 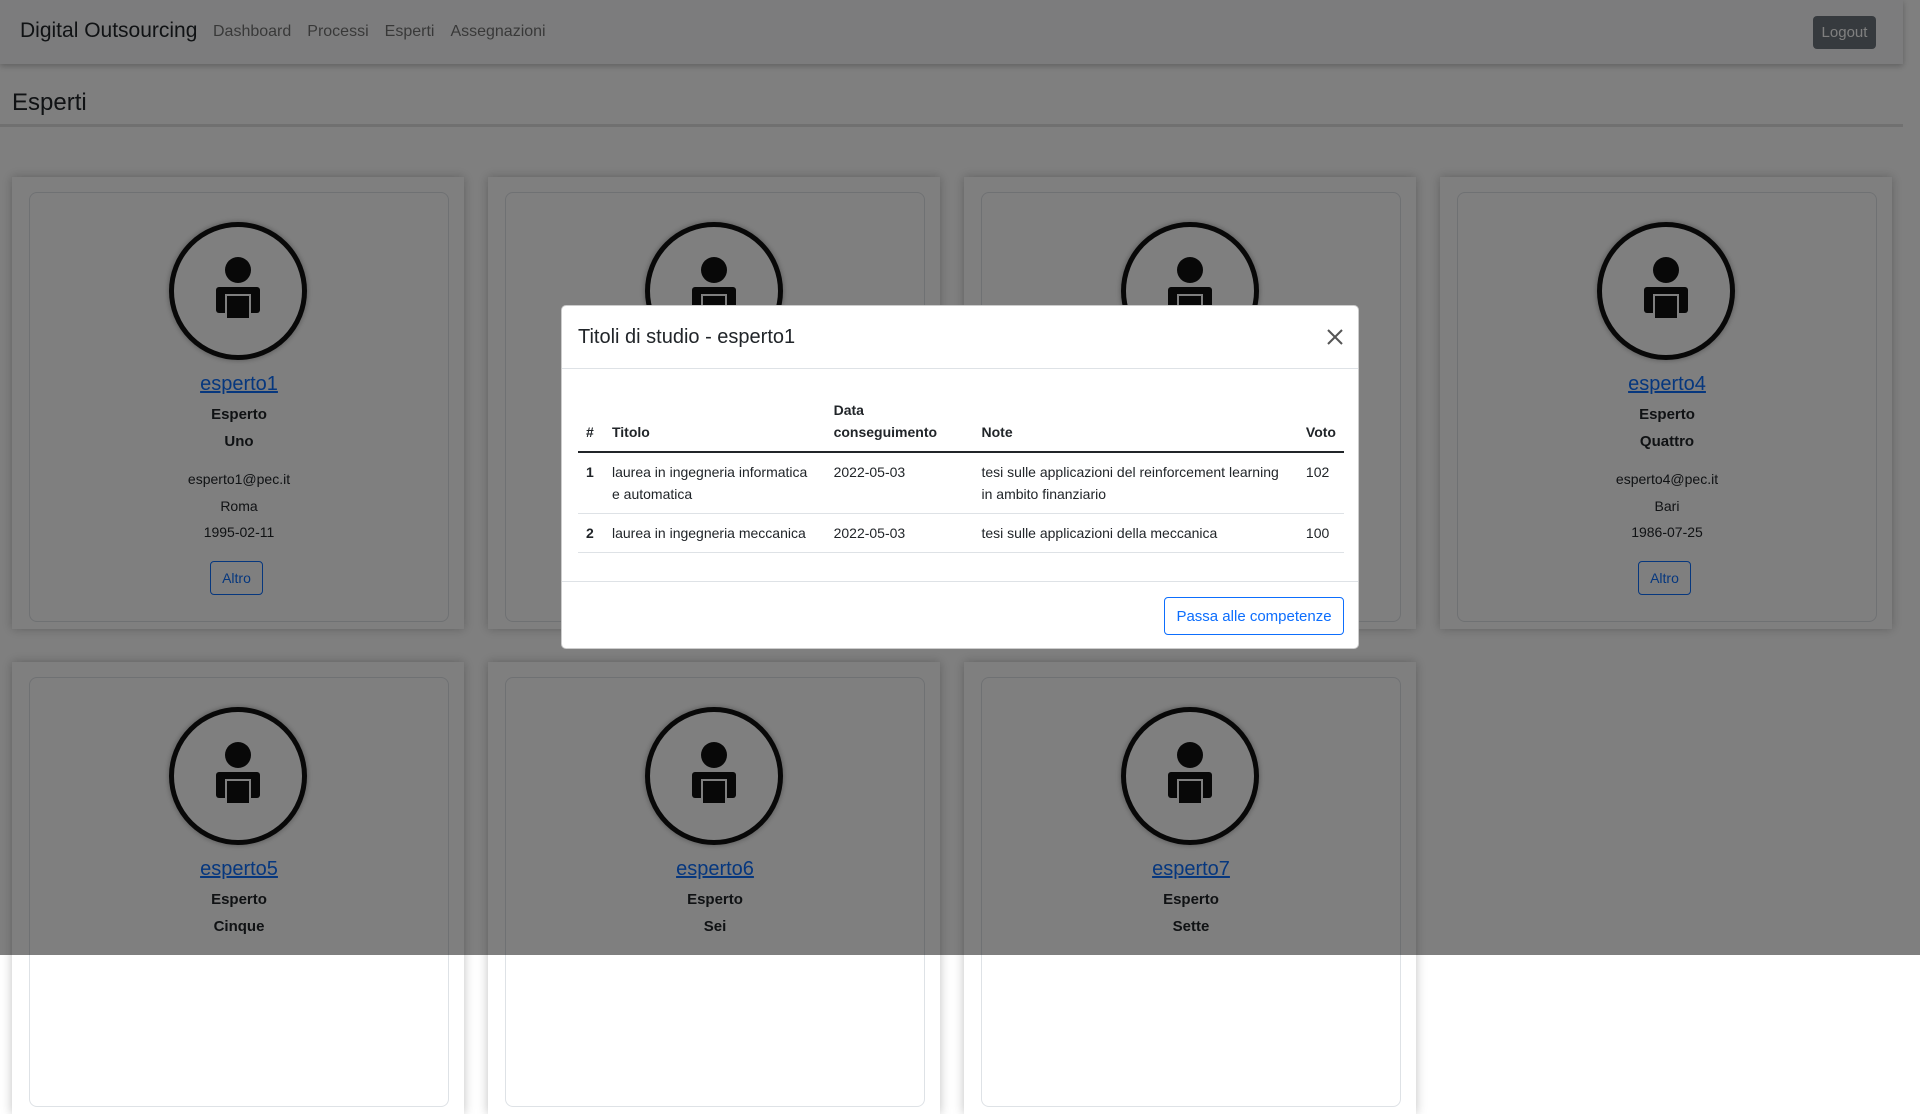 What do you see at coordinates (1335, 337) in the screenshot?
I see `close-icon` at bounding box center [1335, 337].